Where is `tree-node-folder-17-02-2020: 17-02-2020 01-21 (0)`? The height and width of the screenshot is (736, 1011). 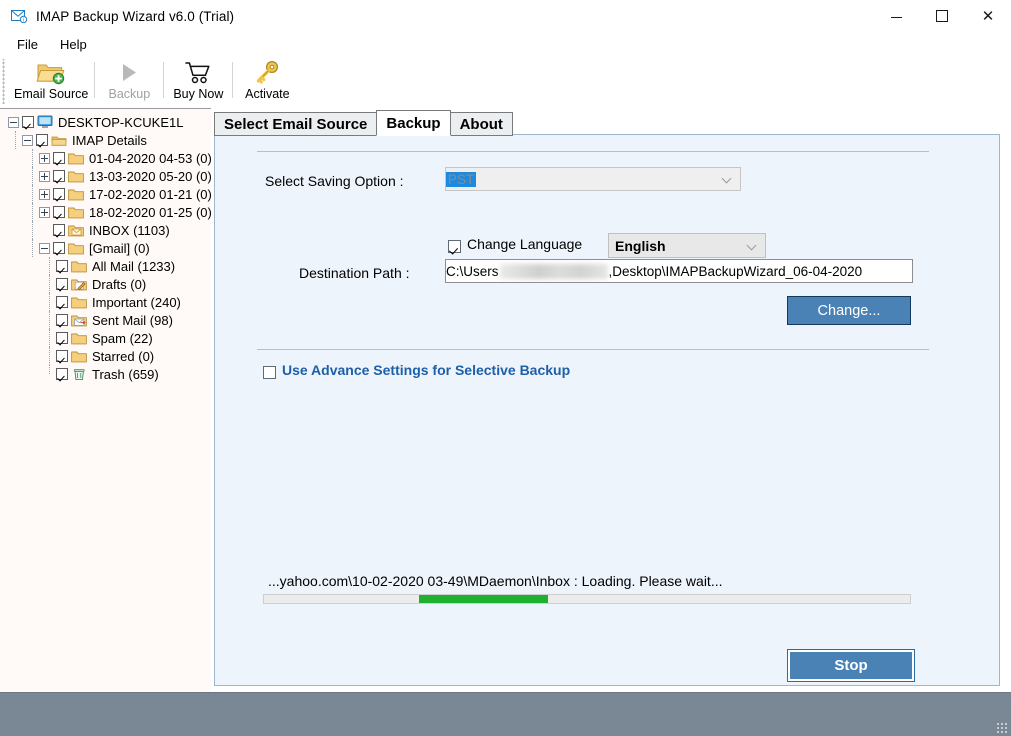
tree-node-folder-17-02-2020: 17-02-2020 01-21 (0) is located at coordinates (108, 194).